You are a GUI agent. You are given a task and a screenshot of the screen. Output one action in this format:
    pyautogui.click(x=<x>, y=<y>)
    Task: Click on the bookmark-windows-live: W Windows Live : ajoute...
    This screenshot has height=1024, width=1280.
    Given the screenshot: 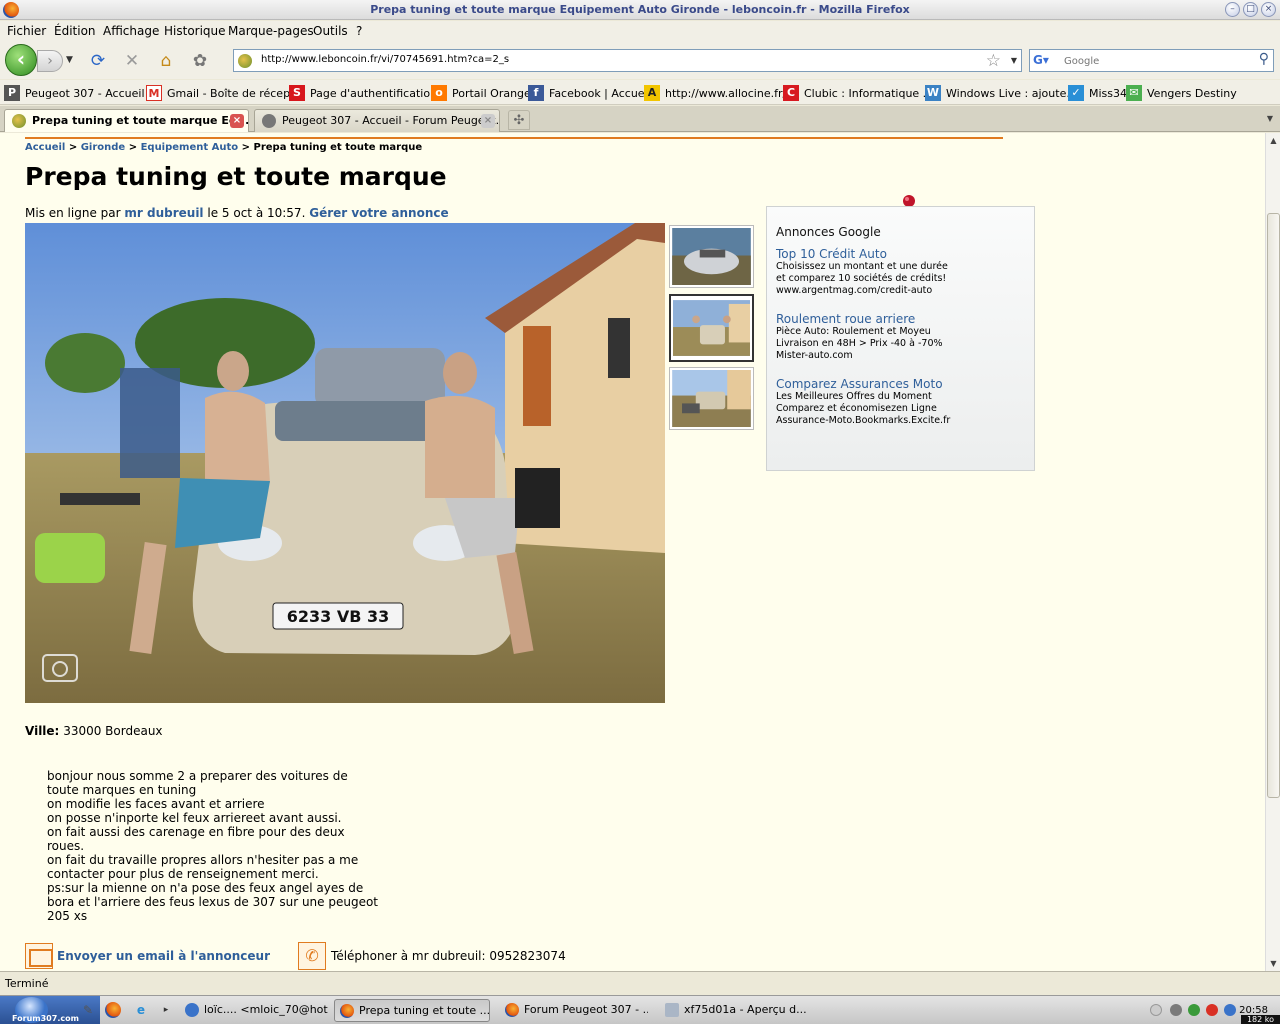 What is the action you would take?
    pyautogui.click(x=1001, y=93)
    